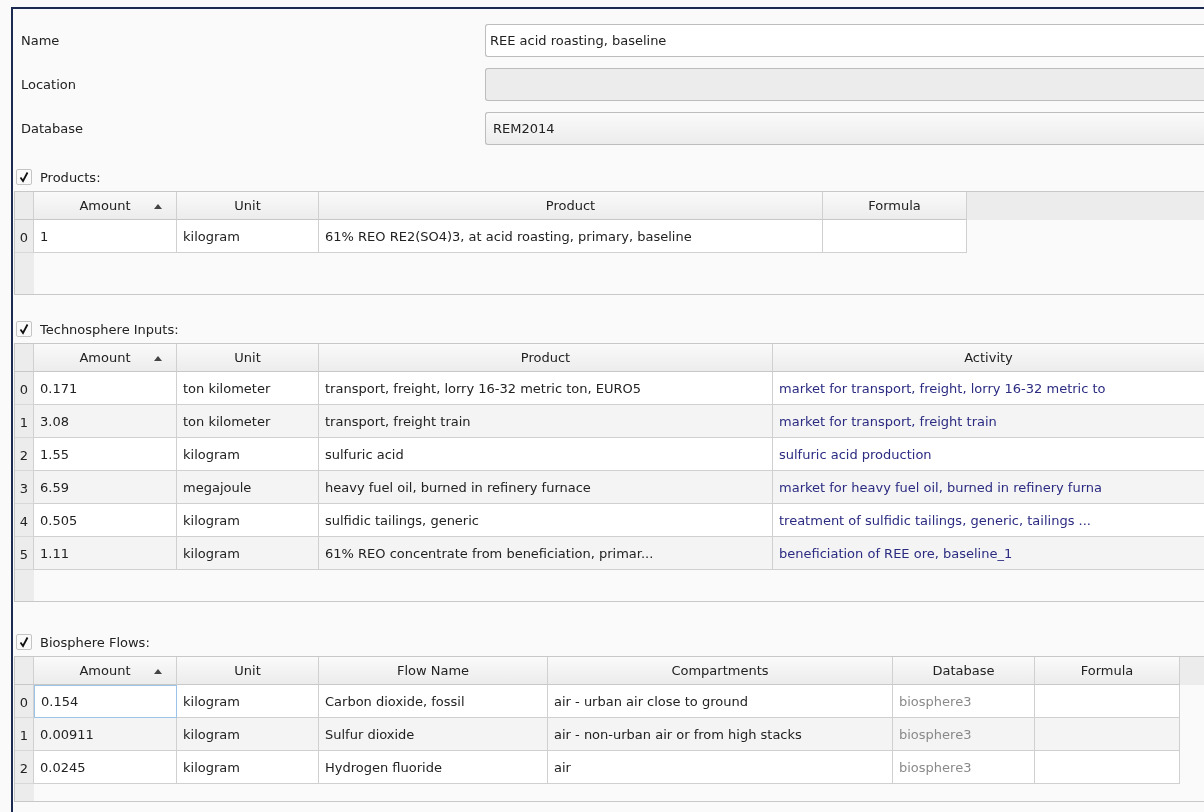 The image size is (1204, 812). Describe the element at coordinates (105, 701) in the screenshot. I see `table-cell: 0.154` at that location.